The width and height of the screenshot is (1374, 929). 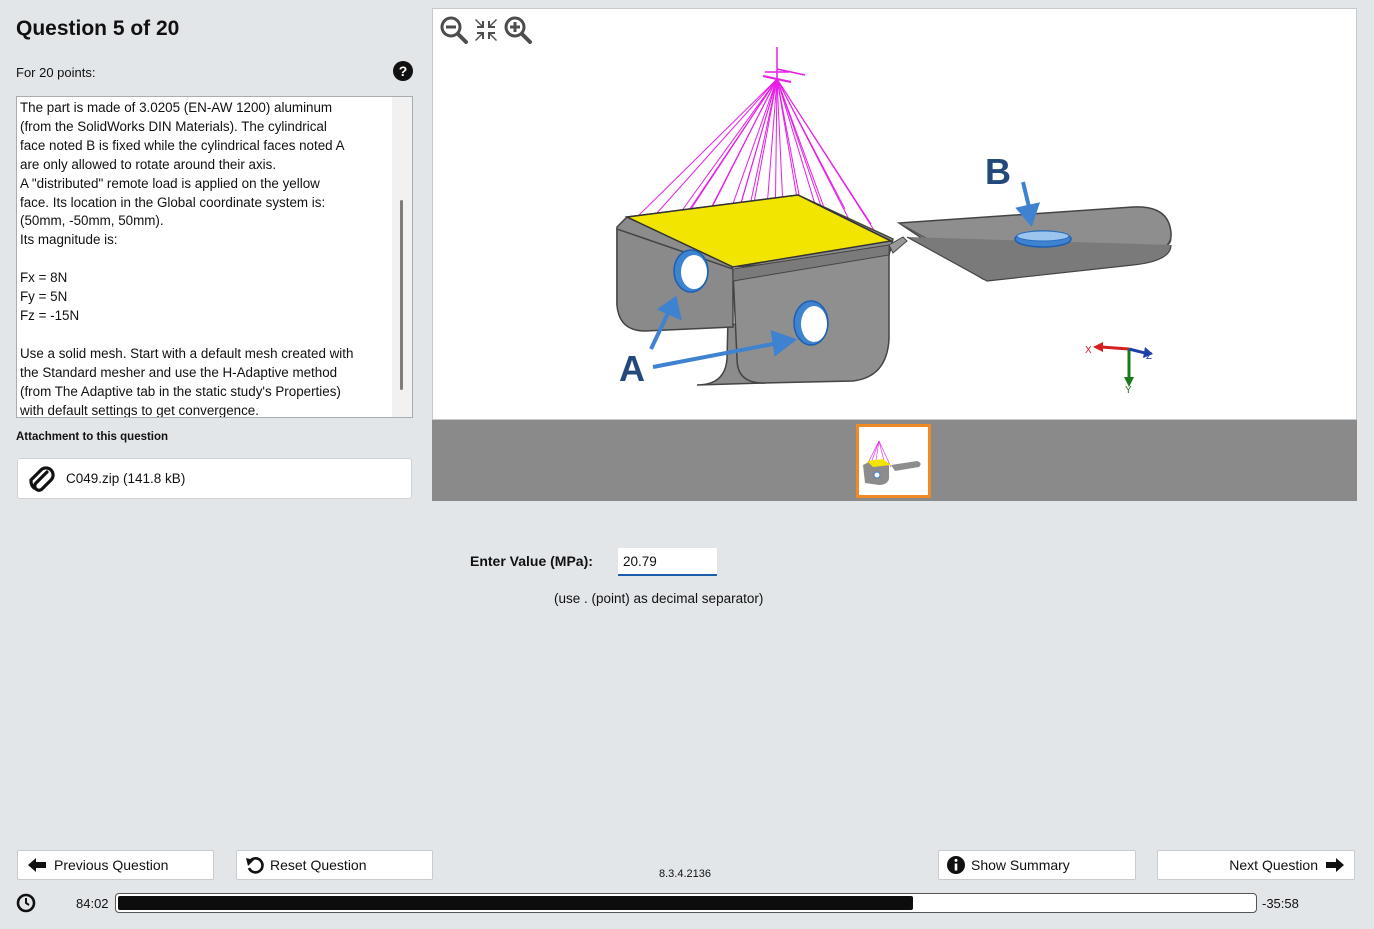 What do you see at coordinates (1273, 865) in the screenshot?
I see `next-question-label: Next Question` at bounding box center [1273, 865].